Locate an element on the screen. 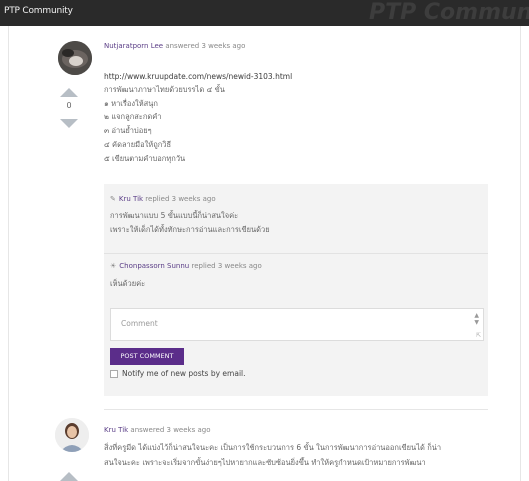  reply-line: เห็นด้วยค่ะ is located at coordinates (128, 283).